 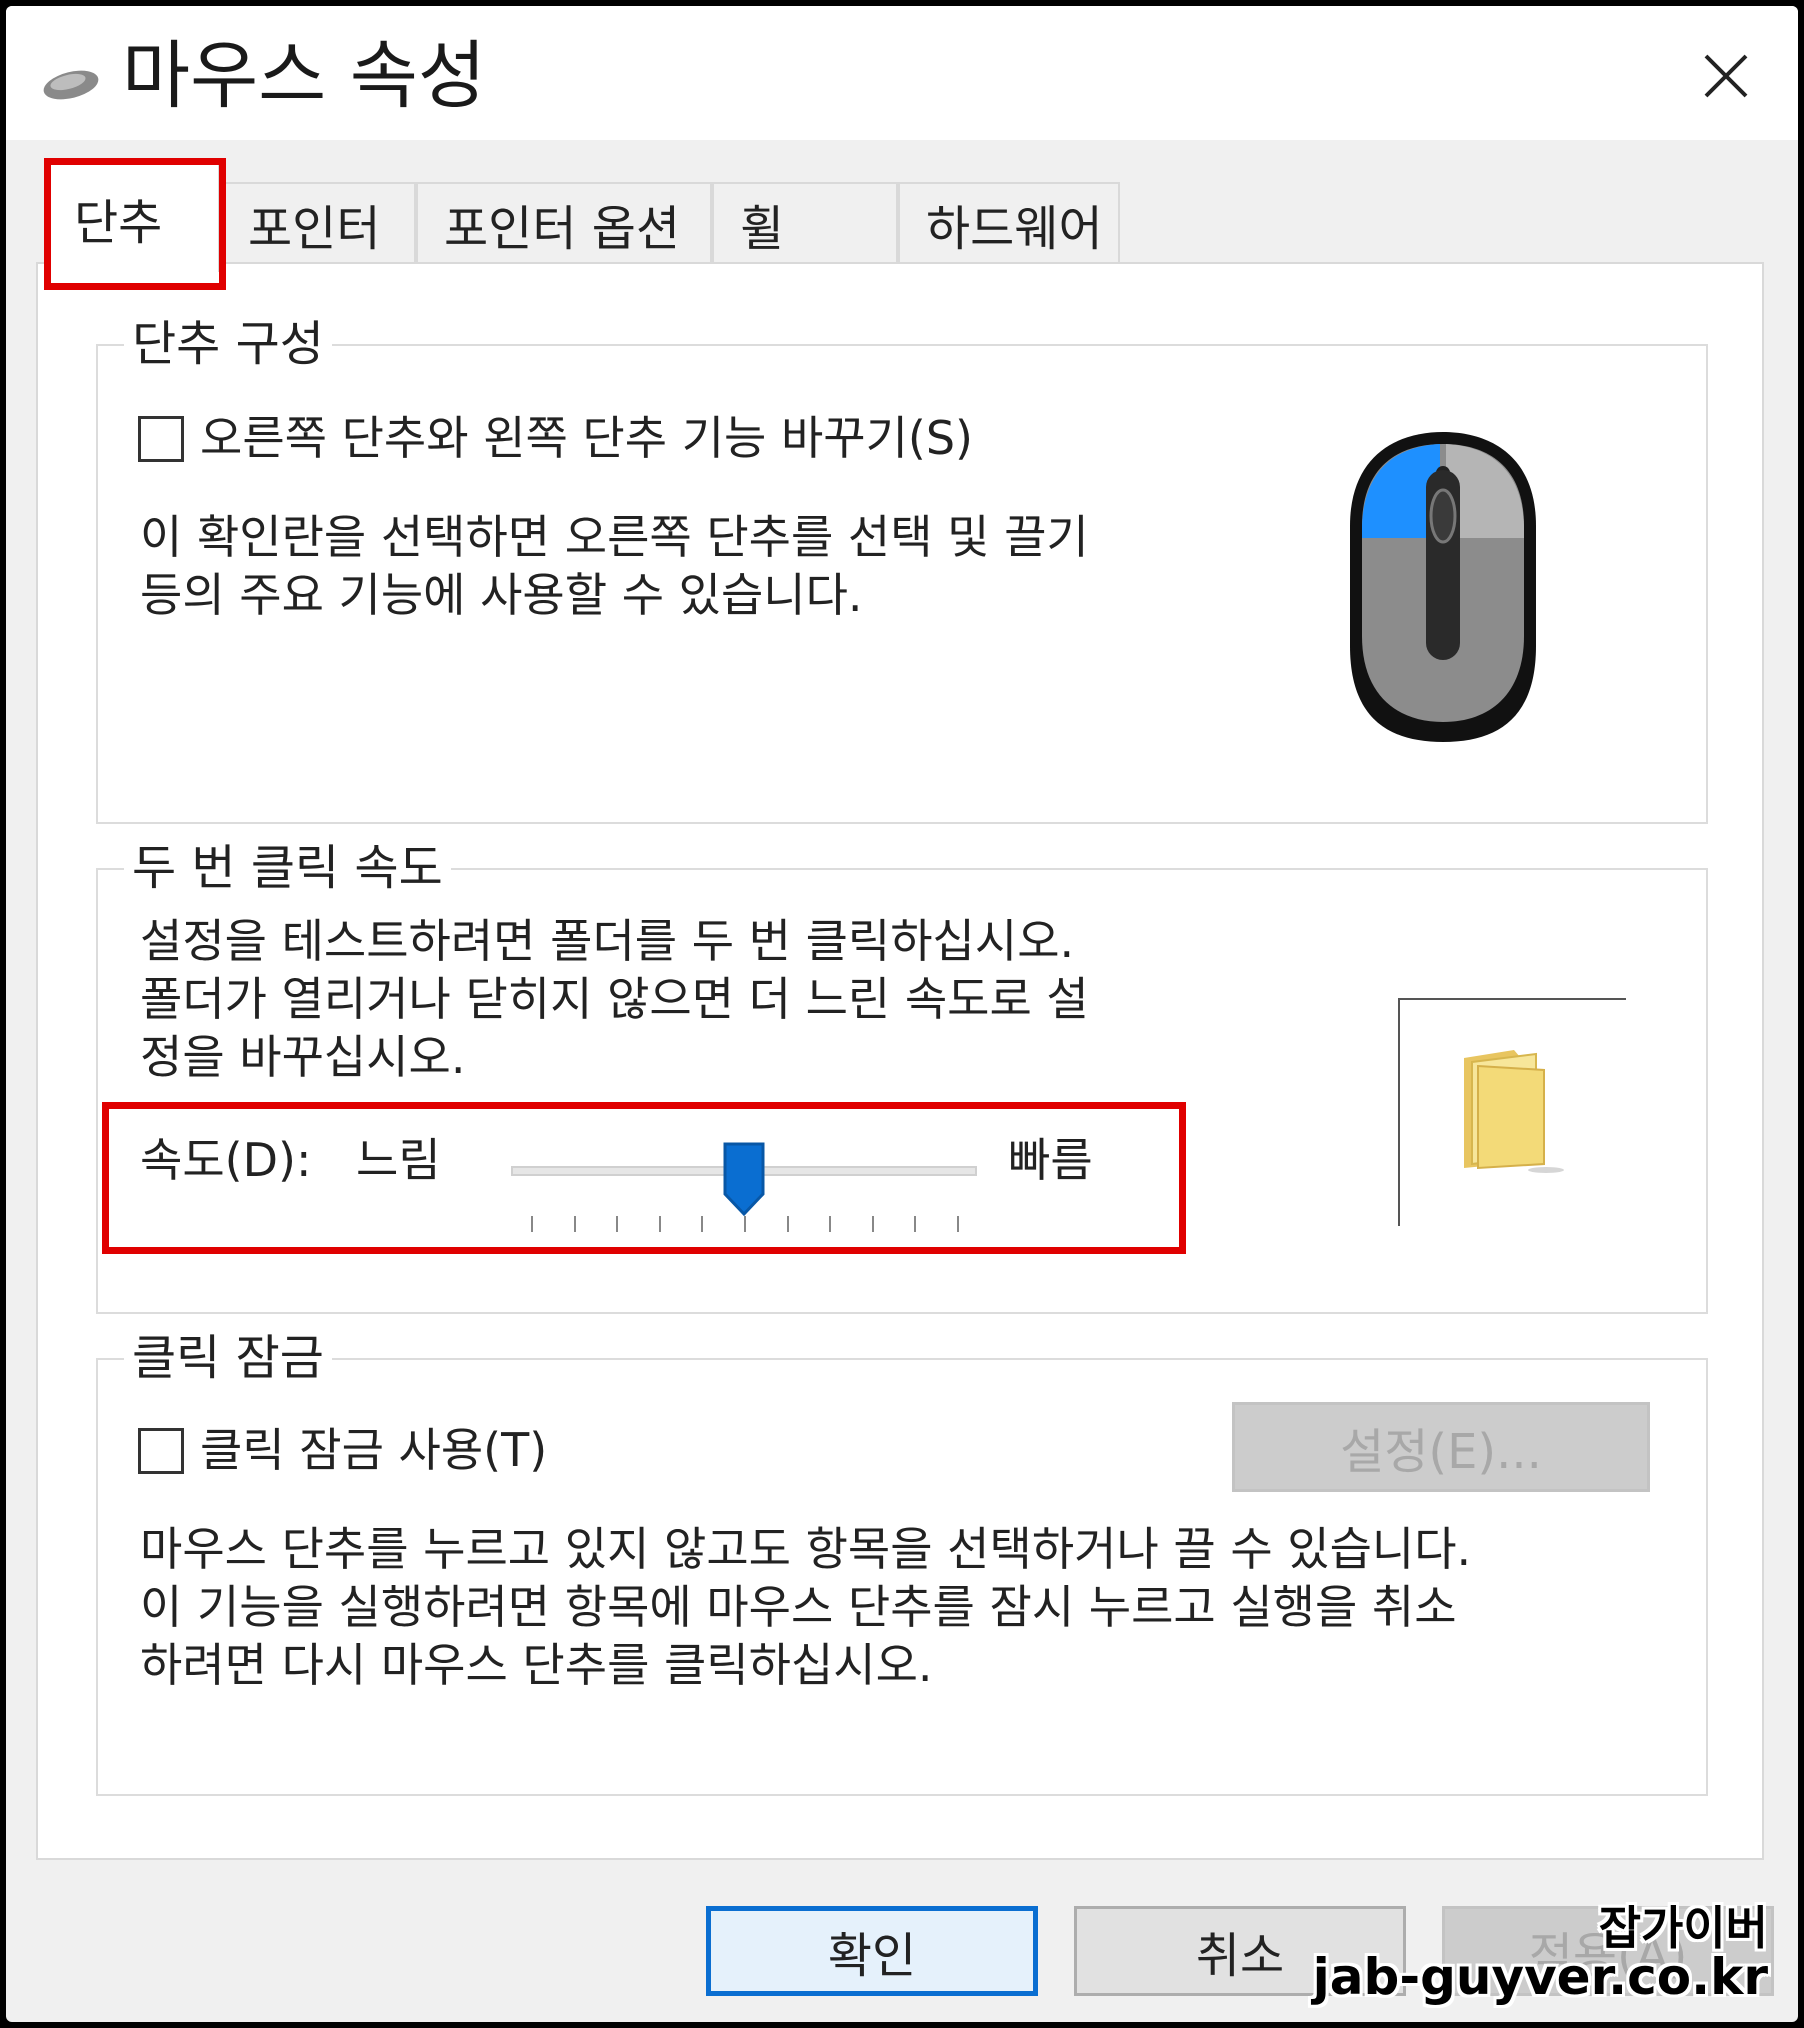 I want to click on speed-highlight-box, so click(x=644, y=1178).